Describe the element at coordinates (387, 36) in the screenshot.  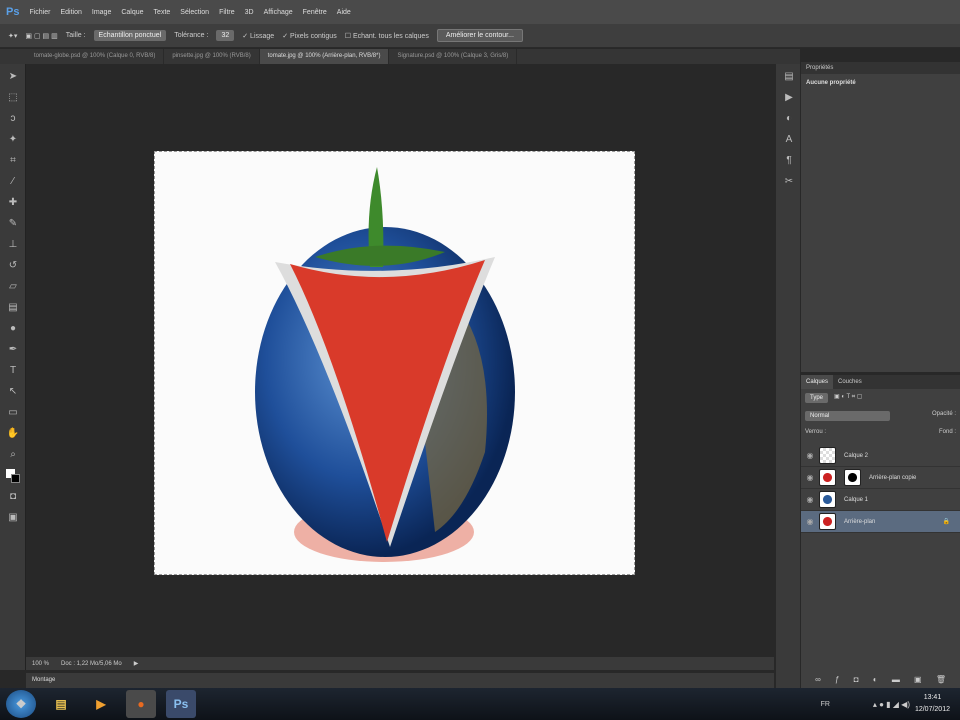
I see `all-layers-checkbox: ☐ Echant. tous les calques` at that location.